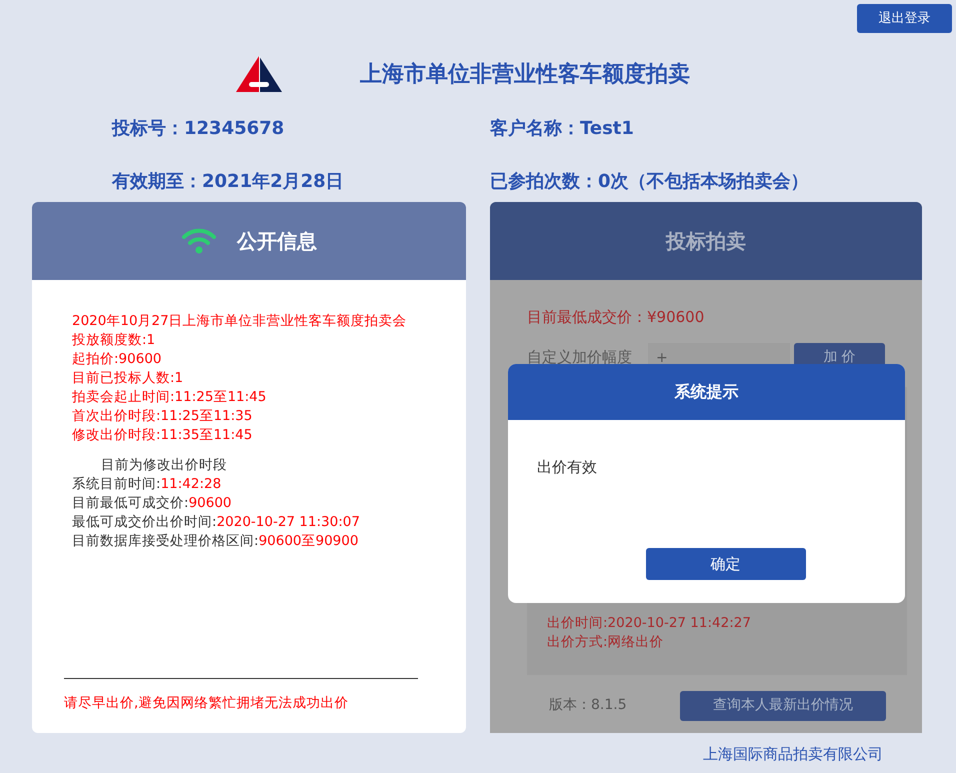 This screenshot has height=773, width=956. Describe the element at coordinates (588, 705) in the screenshot. I see `version-text: 版本：8.1.5` at that location.